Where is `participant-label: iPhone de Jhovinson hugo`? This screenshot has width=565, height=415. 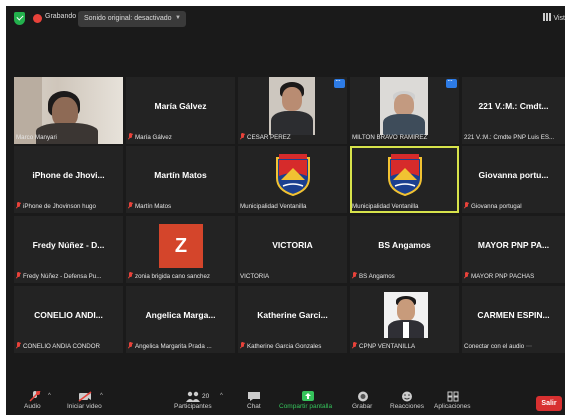 participant-label: iPhone de Jhovinson hugo is located at coordinates (68, 206).